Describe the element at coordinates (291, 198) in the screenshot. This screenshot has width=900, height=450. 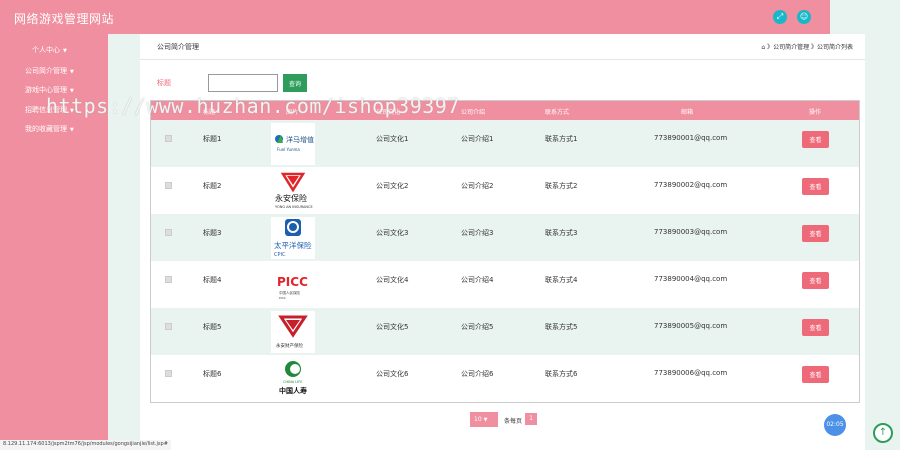
I see `logo-caption: 永安保险` at that location.